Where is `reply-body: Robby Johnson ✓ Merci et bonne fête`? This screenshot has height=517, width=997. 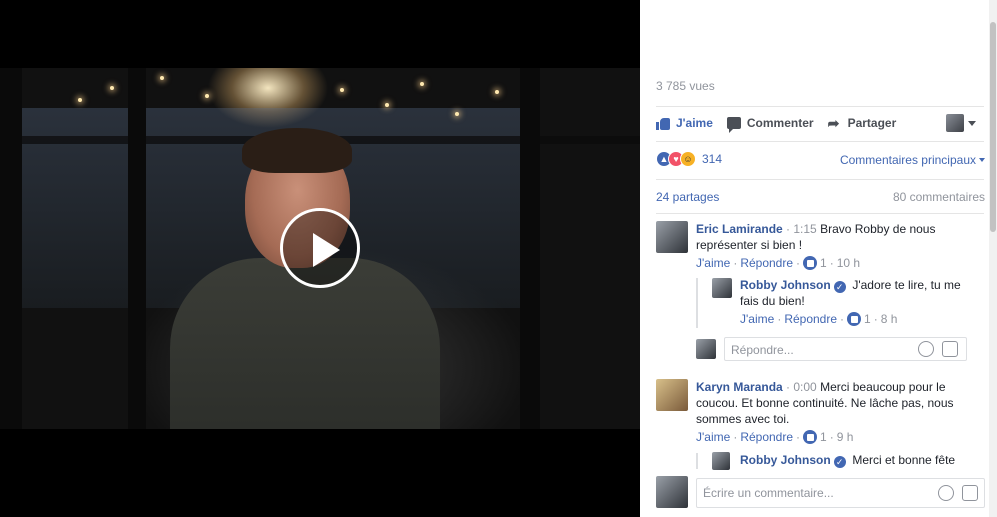 reply-body: Robby Johnson ✓ Merci et bonne fête is located at coordinates (865, 460).